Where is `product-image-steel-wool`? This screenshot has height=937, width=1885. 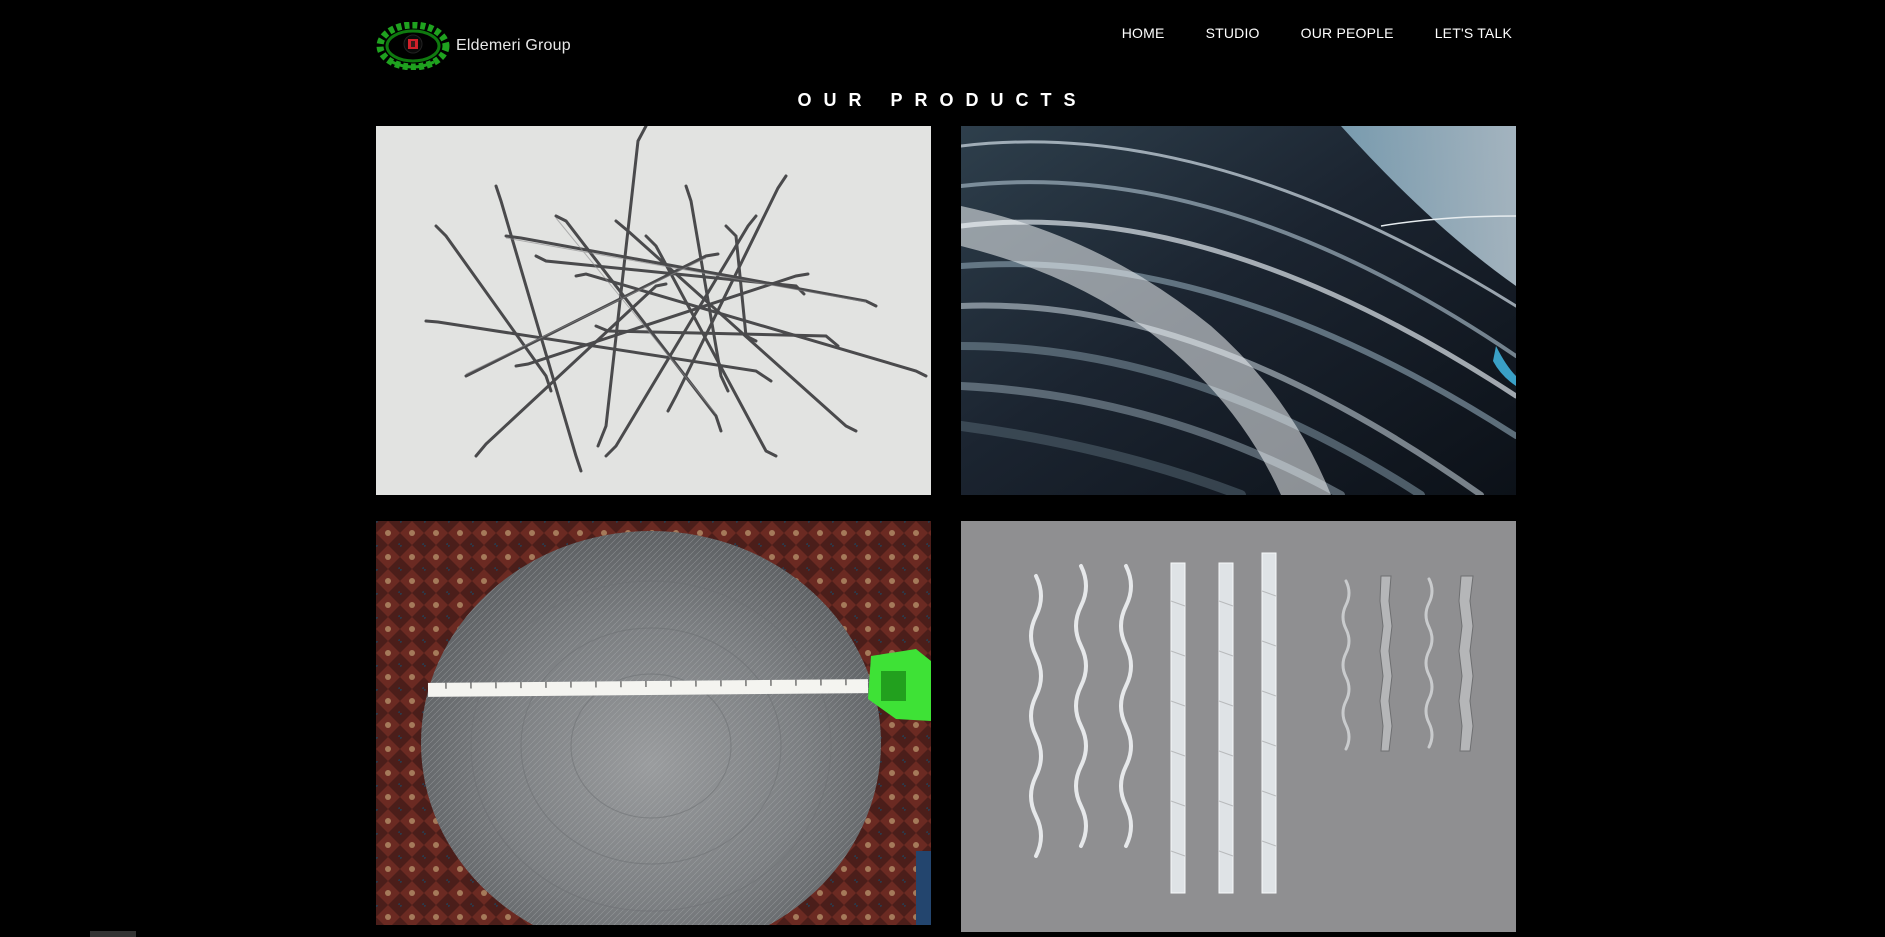
product-image-steel-wool is located at coordinates (653, 723).